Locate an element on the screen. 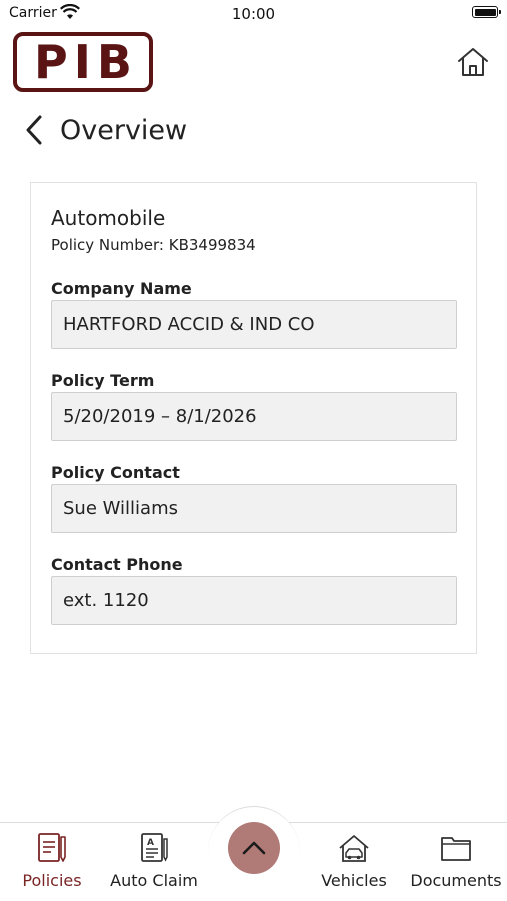  policy-type: Automobile is located at coordinates (108, 218).